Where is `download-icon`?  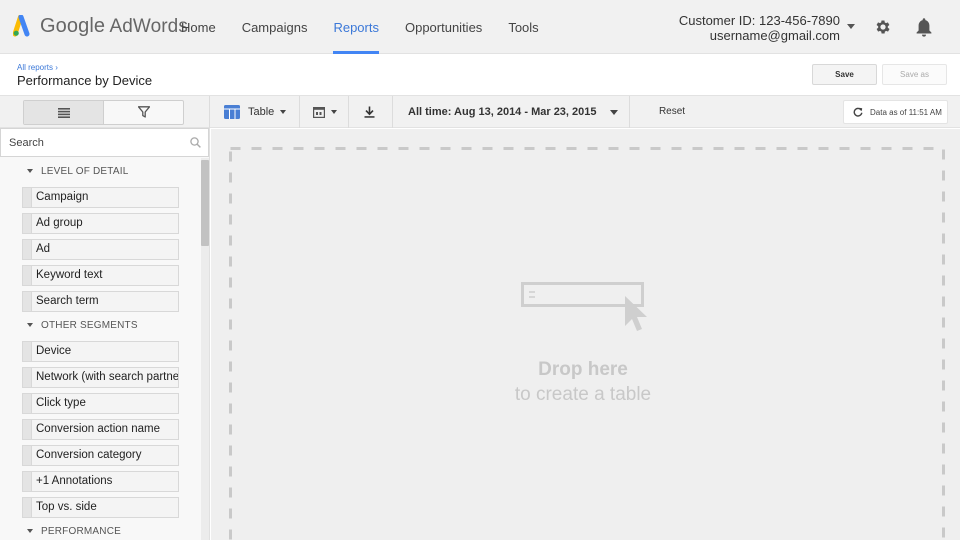
download-icon is located at coordinates (369, 112).